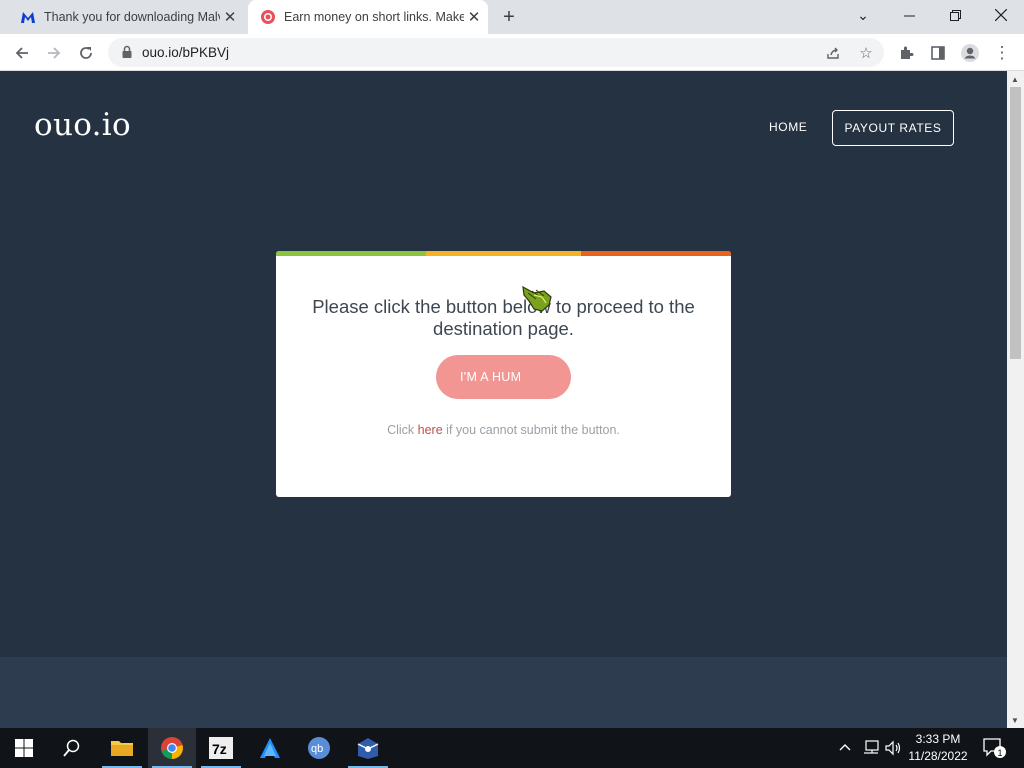  I want to click on side-panel-icon, so click(938, 53).